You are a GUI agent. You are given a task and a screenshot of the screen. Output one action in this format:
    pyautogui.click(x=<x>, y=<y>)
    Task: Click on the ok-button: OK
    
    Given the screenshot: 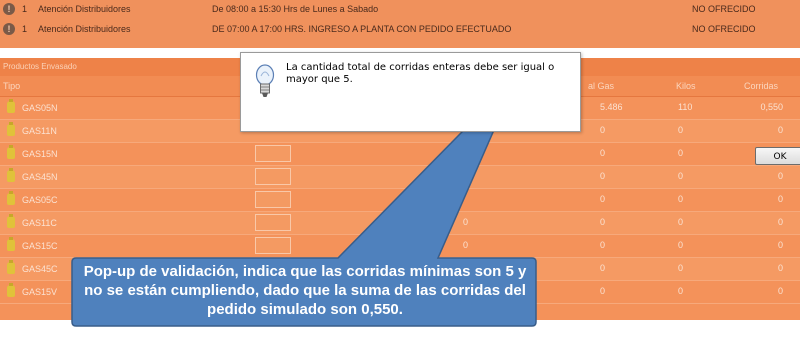 What is the action you would take?
    pyautogui.click(x=777, y=156)
    